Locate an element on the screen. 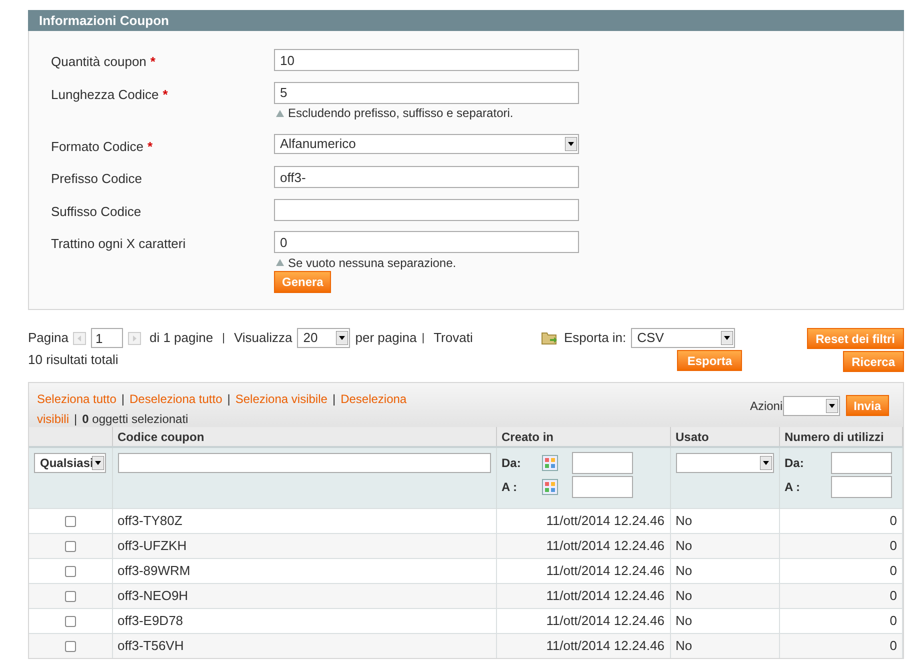 This screenshot has width=906, height=671. pager-label: per pagina is located at coordinates (386, 338).